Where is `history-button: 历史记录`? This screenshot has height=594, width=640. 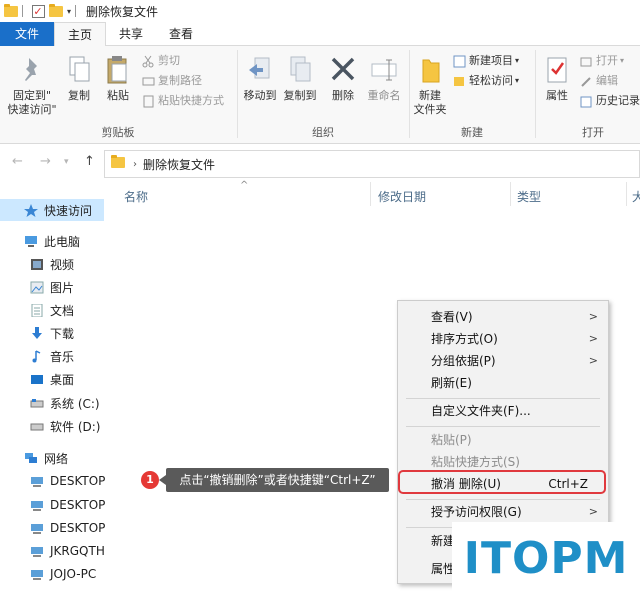 history-button: 历史记录 is located at coordinates (610, 101).